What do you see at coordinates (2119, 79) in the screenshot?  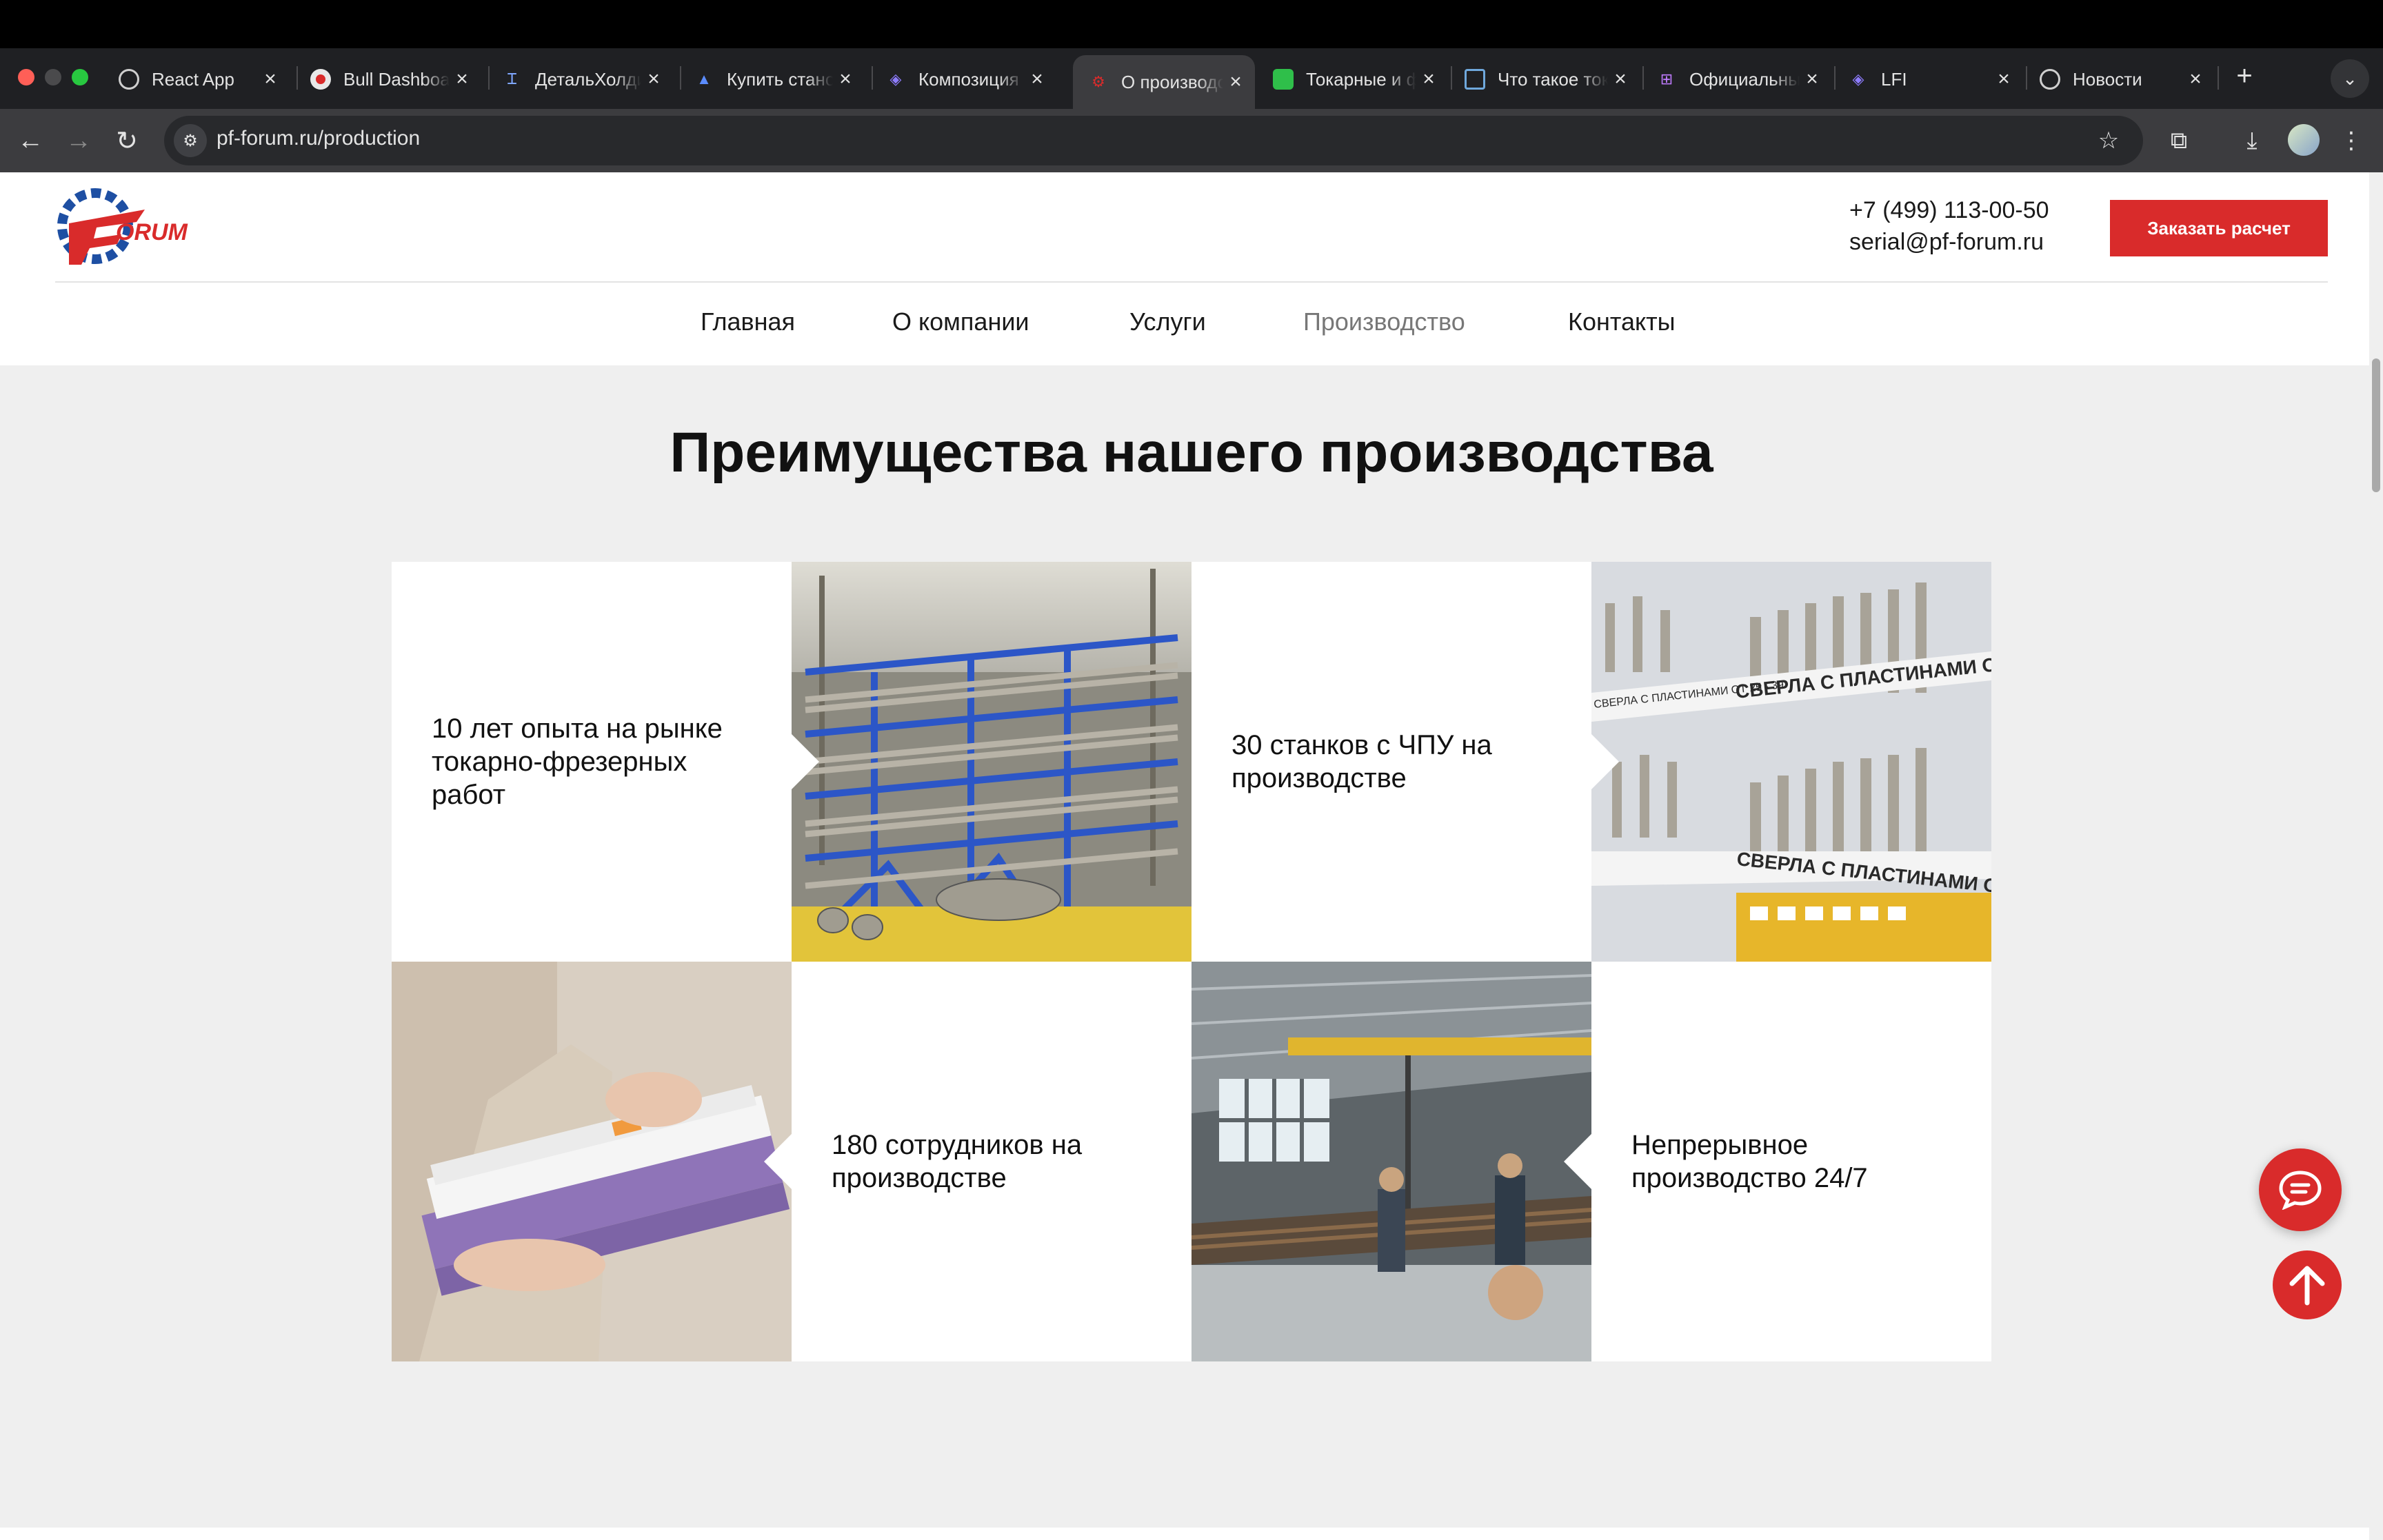 I see `tab-news: Новости ×` at bounding box center [2119, 79].